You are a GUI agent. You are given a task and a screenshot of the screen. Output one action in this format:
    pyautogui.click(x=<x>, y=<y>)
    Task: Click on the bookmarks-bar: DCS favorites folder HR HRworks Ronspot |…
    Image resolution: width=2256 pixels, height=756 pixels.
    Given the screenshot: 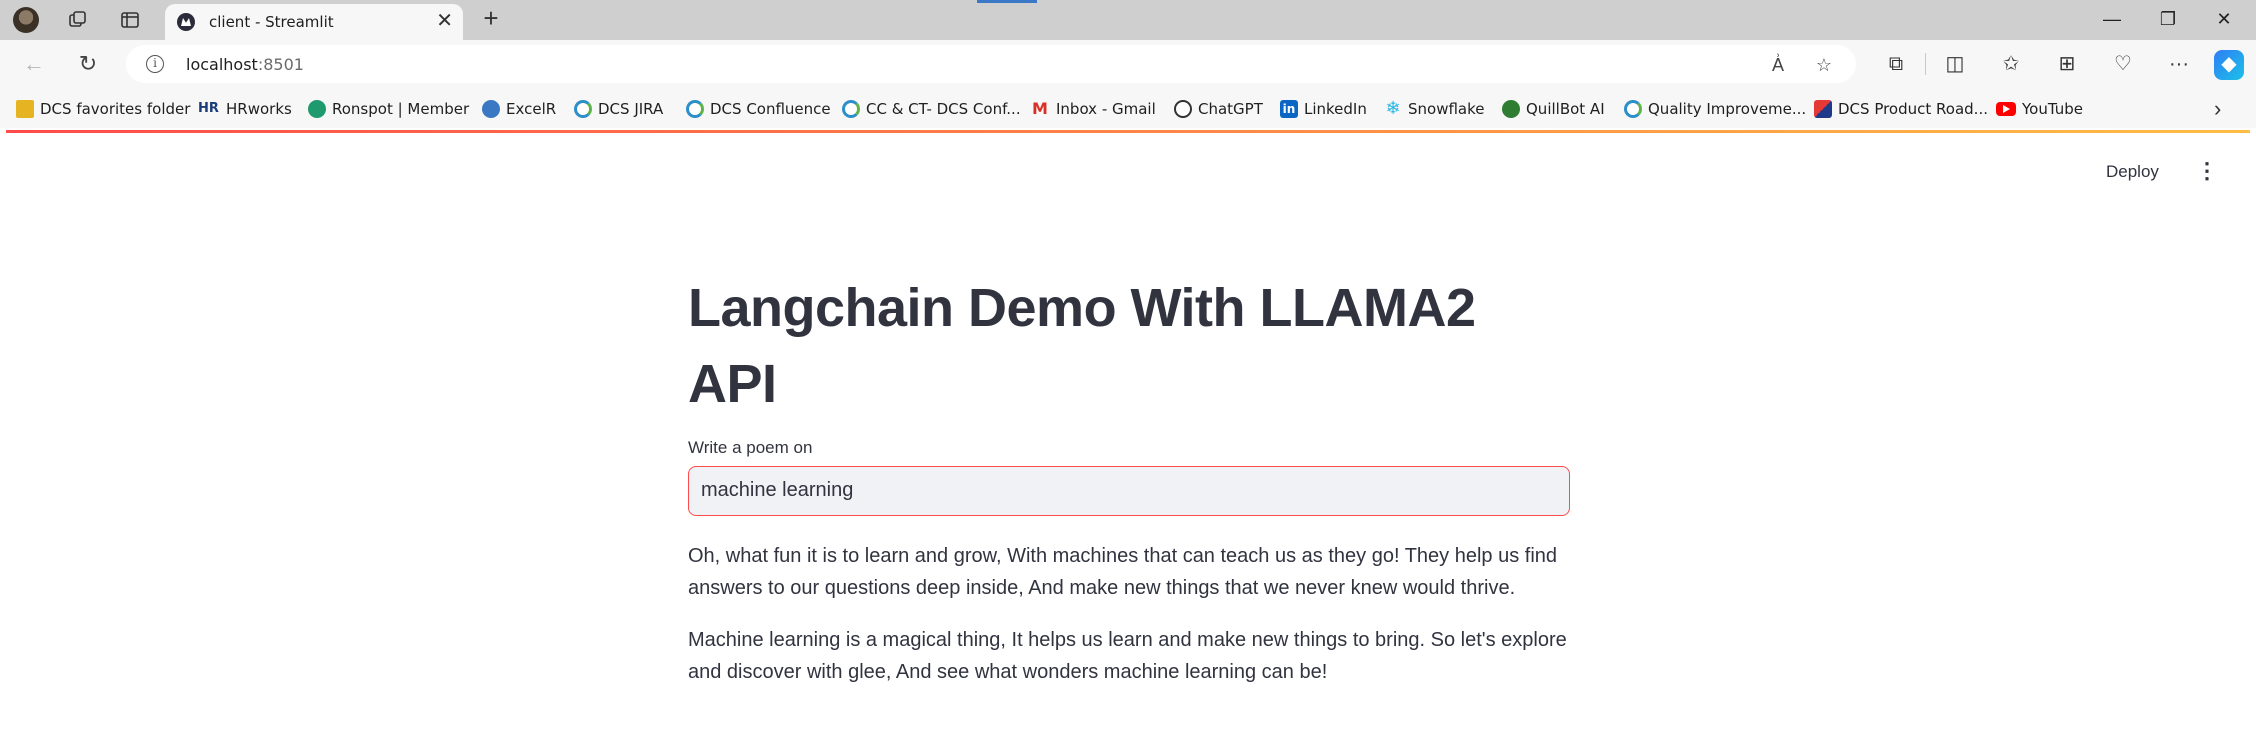 What is the action you would take?
    pyautogui.click(x=1128, y=108)
    